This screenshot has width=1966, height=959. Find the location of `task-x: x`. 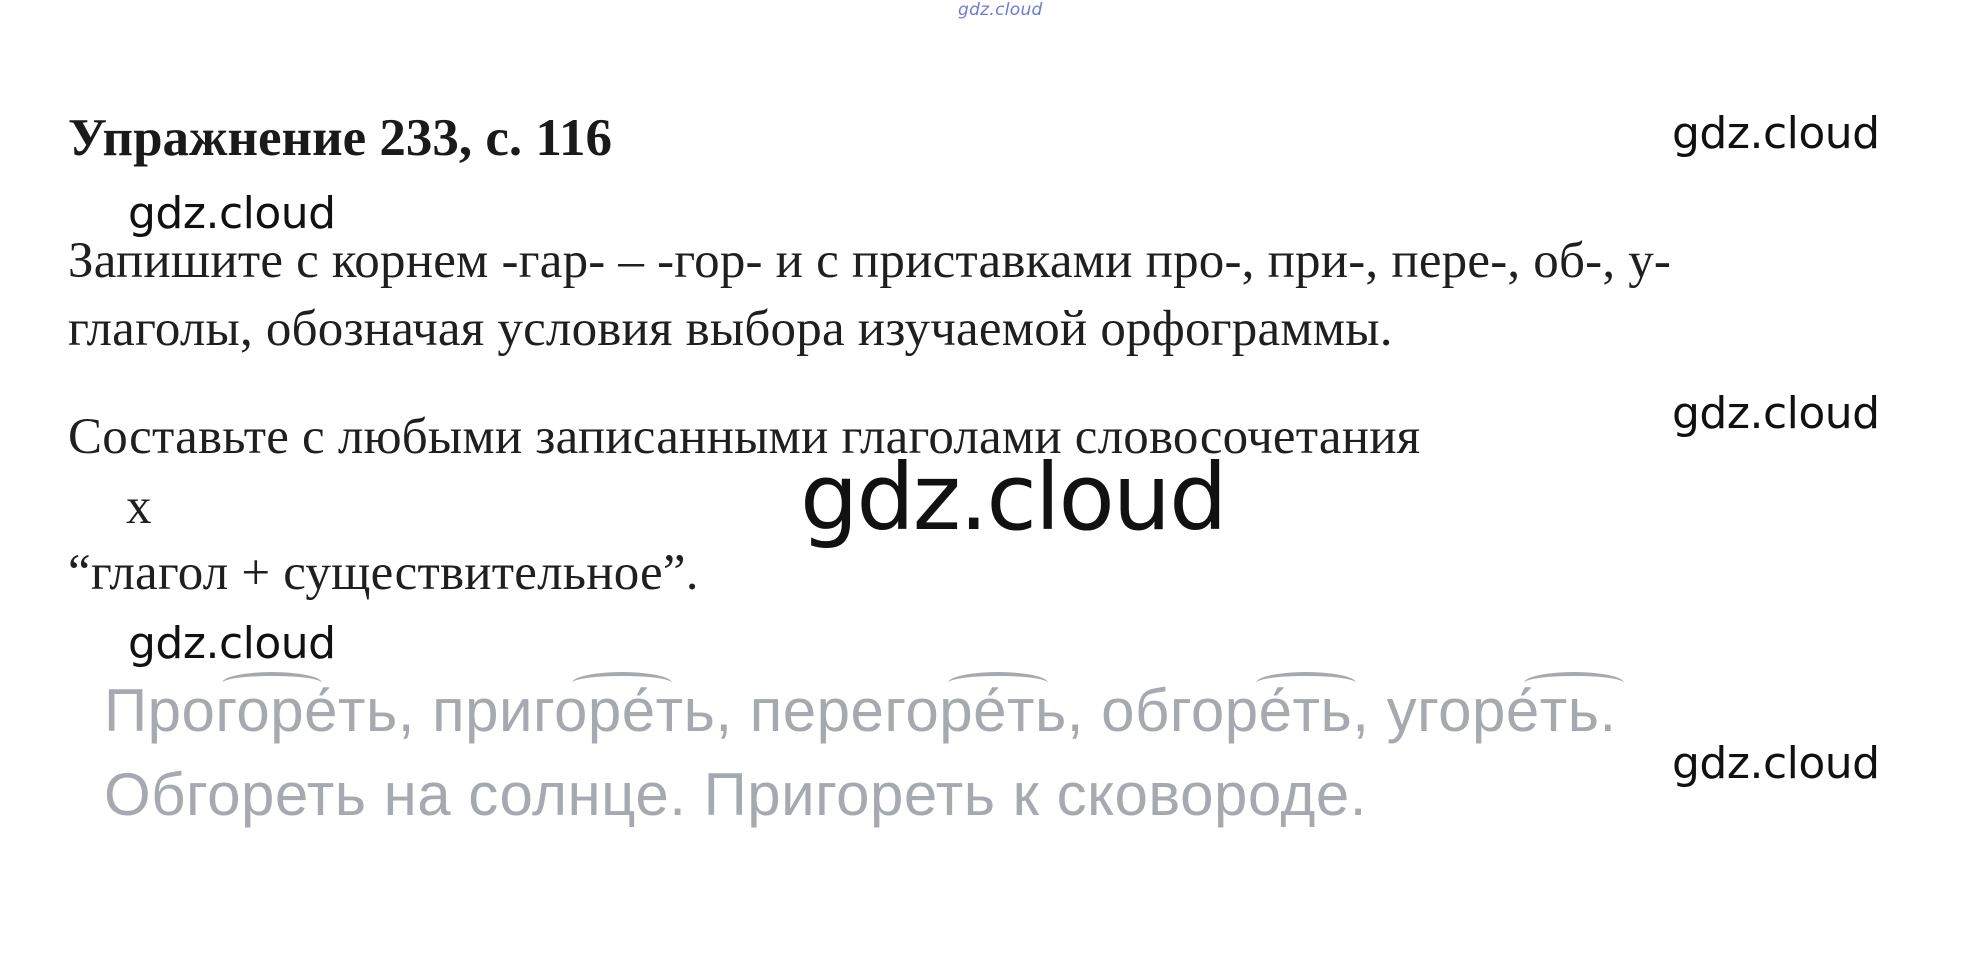

task-x: x is located at coordinates (139, 507).